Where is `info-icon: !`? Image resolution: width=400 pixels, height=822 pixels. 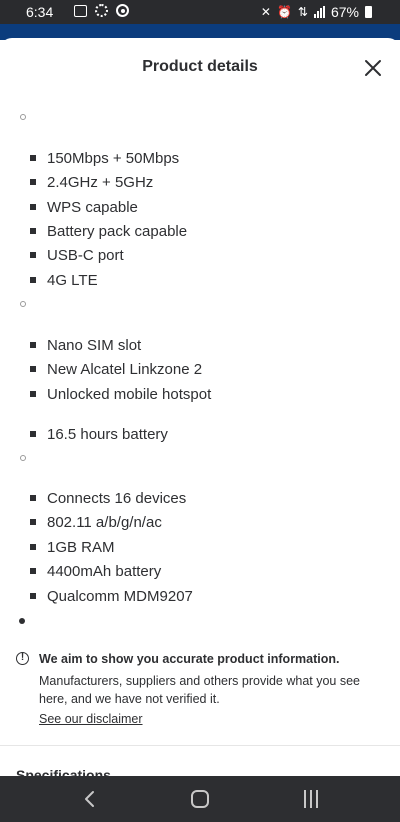
info-icon: ! is located at coordinates (22, 658).